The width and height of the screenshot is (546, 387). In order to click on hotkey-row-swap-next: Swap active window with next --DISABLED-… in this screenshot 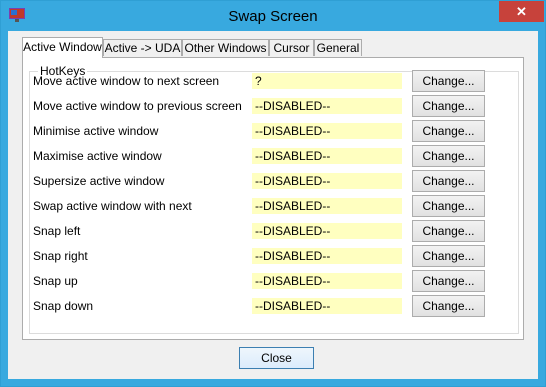, I will do `click(275, 206)`.